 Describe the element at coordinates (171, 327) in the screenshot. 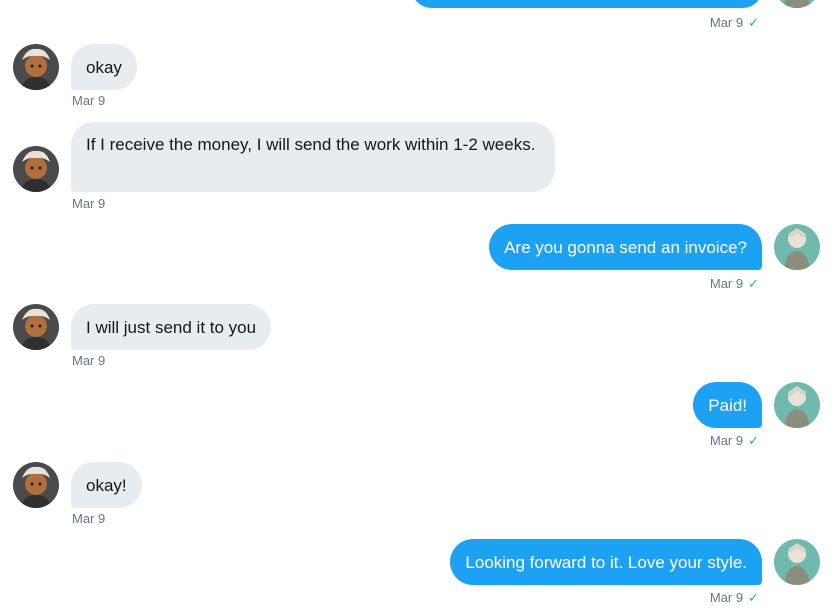

I see `incoming-message-bubble: I will just send it to you` at that location.